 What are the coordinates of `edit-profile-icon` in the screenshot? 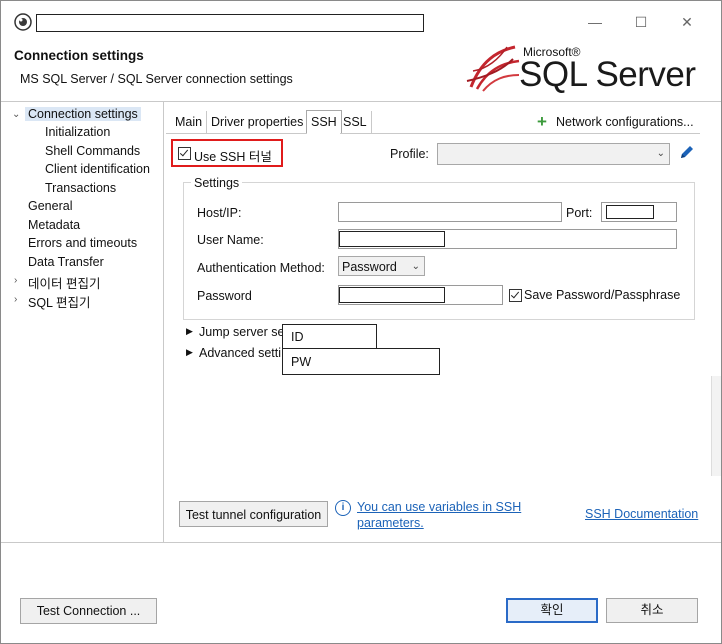 It's located at (687, 153).